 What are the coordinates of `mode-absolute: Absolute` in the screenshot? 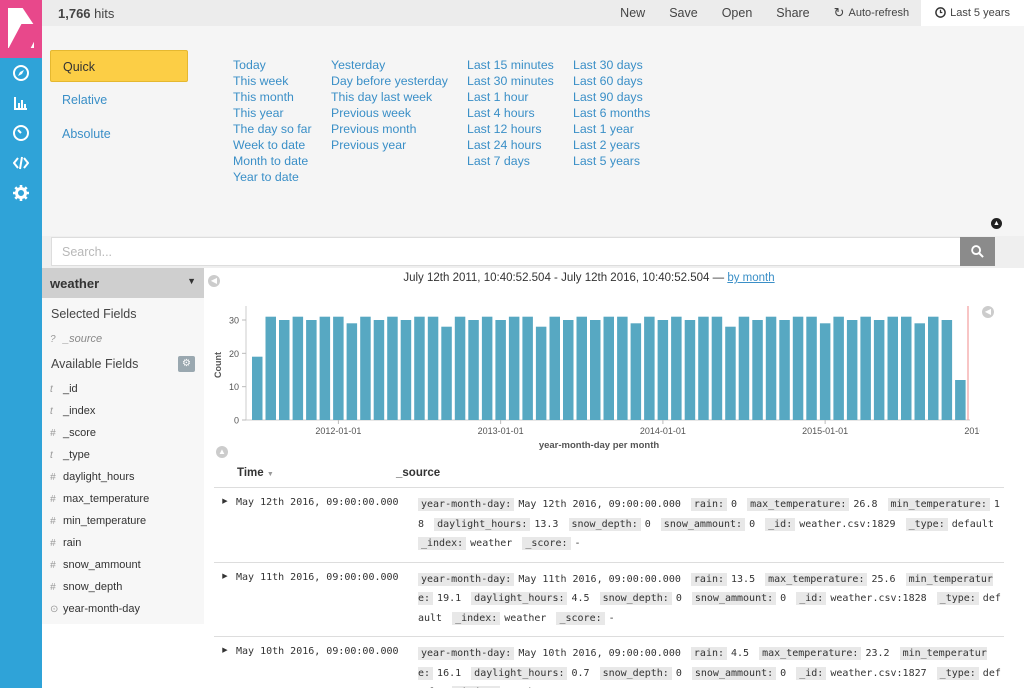 It's located at (119, 134).